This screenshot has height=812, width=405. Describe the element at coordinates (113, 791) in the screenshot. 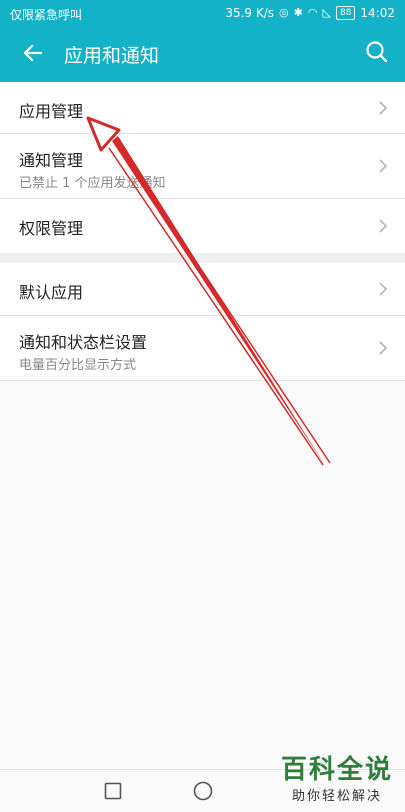

I see `recent-apps-icon` at that location.